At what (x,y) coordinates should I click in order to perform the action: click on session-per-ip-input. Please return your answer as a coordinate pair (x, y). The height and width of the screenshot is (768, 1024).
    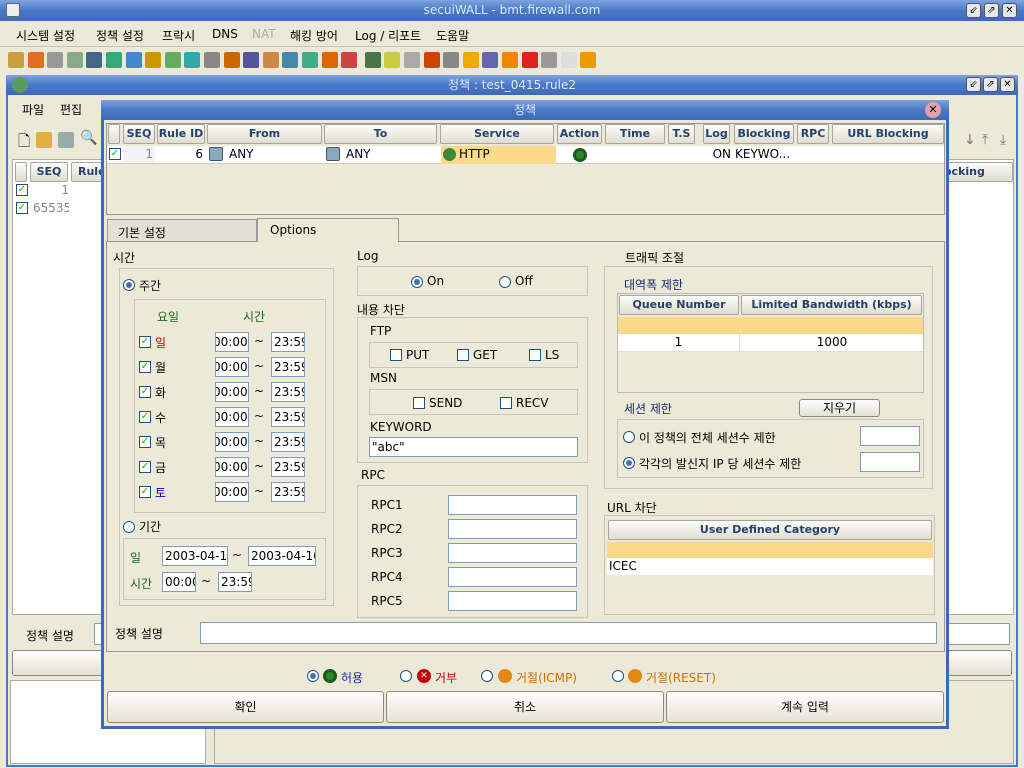
    Looking at the image, I should click on (890, 462).